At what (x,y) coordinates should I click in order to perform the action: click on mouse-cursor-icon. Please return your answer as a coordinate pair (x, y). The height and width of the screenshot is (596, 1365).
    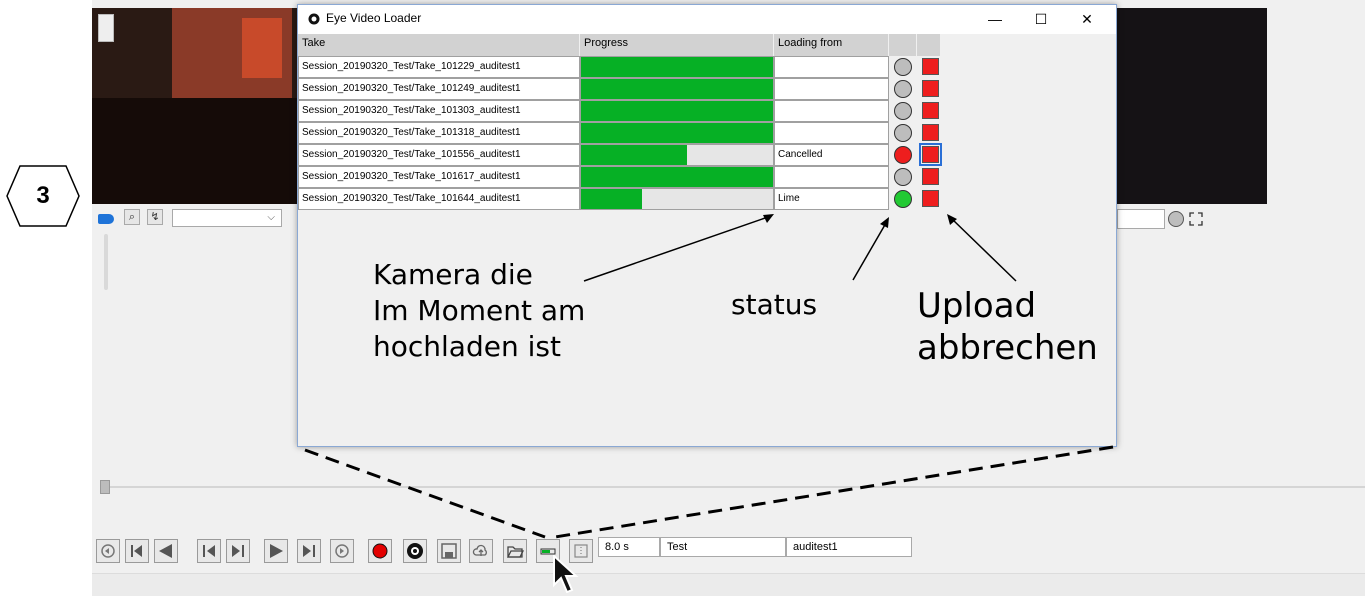
    Looking at the image, I should click on (566, 574).